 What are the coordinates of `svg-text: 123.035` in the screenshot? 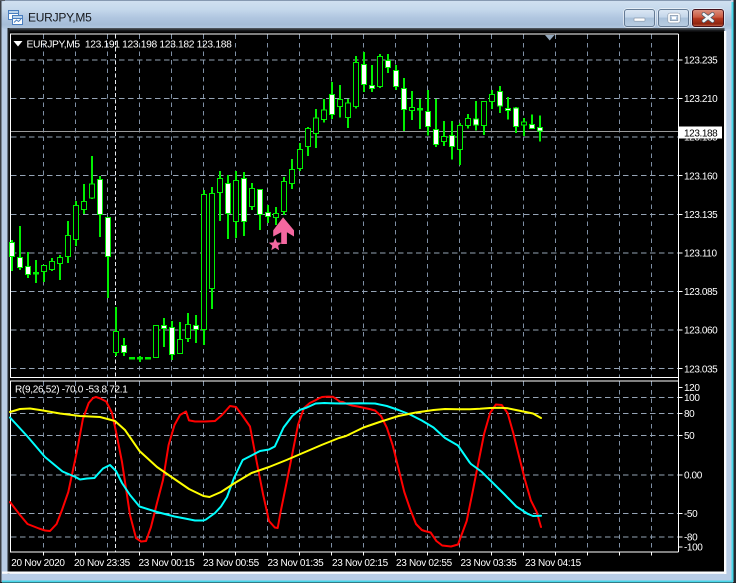 It's located at (701, 369).